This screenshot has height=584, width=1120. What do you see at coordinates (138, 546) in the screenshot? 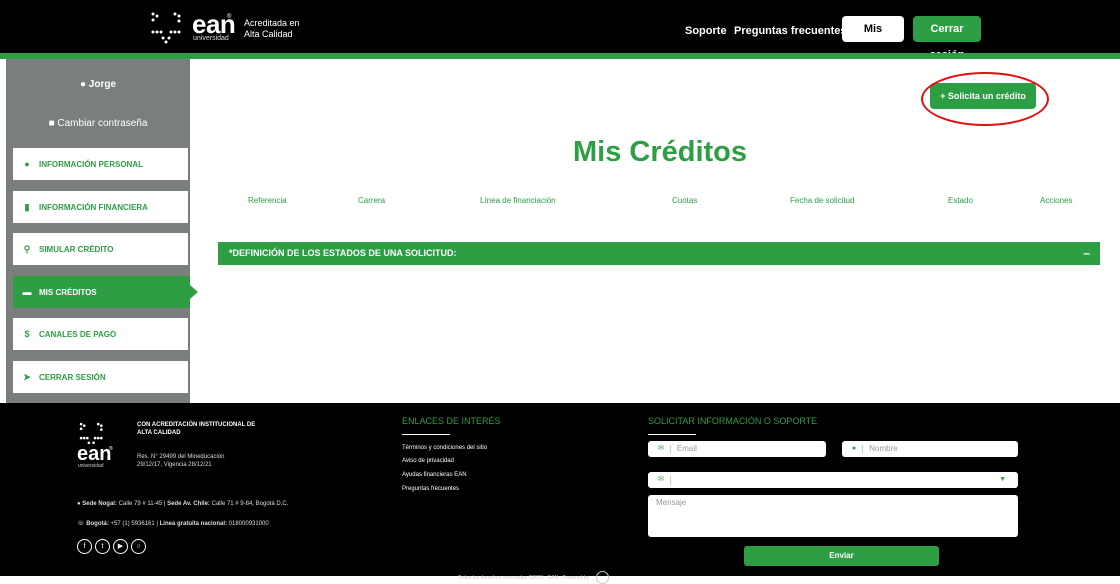
I see `instagram-icon: ○` at bounding box center [138, 546].